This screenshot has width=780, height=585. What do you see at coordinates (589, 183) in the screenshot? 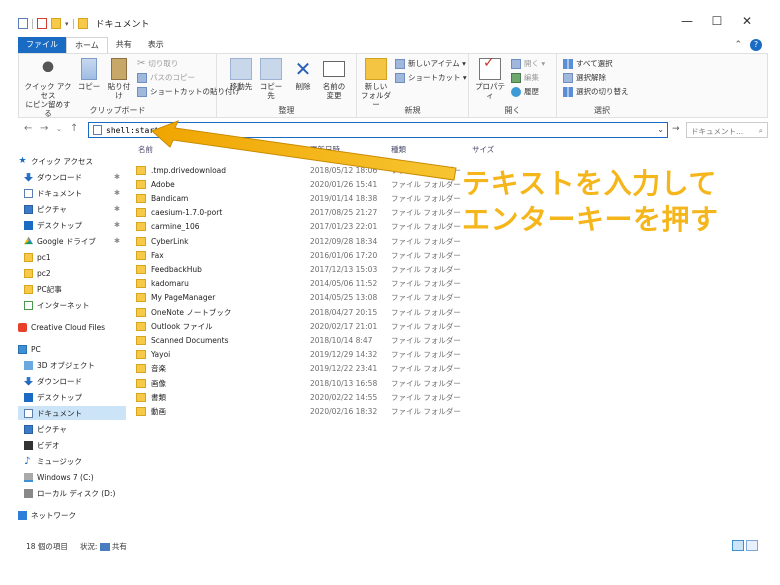
I see `annotation-line-1: テキストを入力して` at bounding box center [589, 183].